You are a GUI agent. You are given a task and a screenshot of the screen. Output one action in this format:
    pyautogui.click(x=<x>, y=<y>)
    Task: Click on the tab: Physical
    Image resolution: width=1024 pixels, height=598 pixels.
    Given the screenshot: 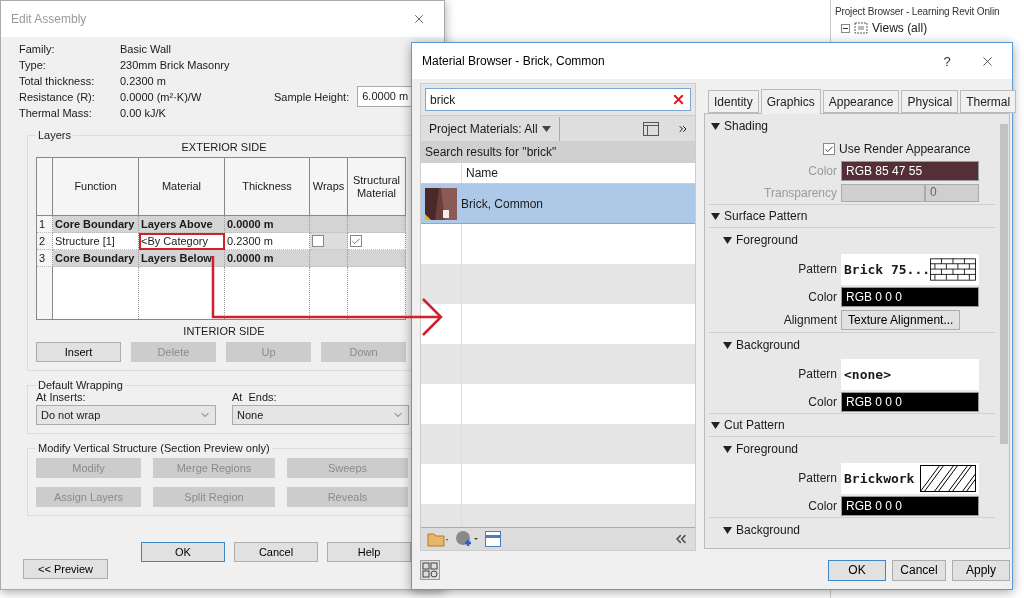 What is the action you would take?
    pyautogui.click(x=930, y=101)
    